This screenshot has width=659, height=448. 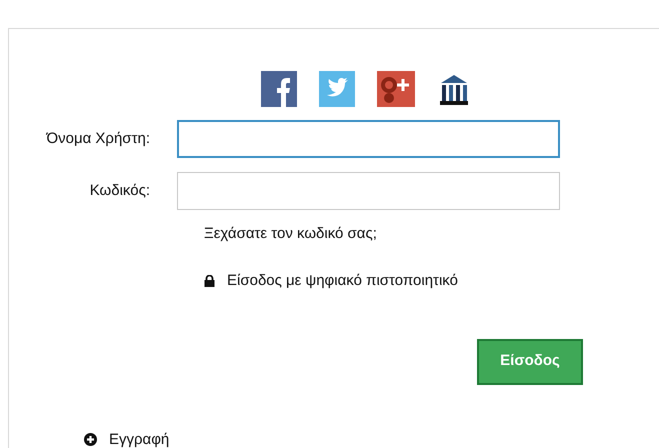 What do you see at coordinates (119, 190) in the screenshot?
I see `field-label: Κωδικός:` at bounding box center [119, 190].